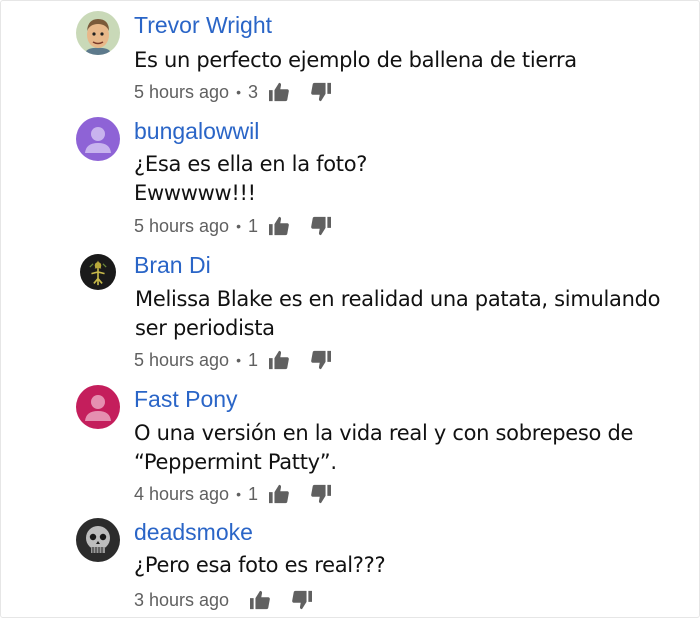  What do you see at coordinates (203, 25) in the screenshot?
I see `comment-author: Trevor Wright` at bounding box center [203, 25].